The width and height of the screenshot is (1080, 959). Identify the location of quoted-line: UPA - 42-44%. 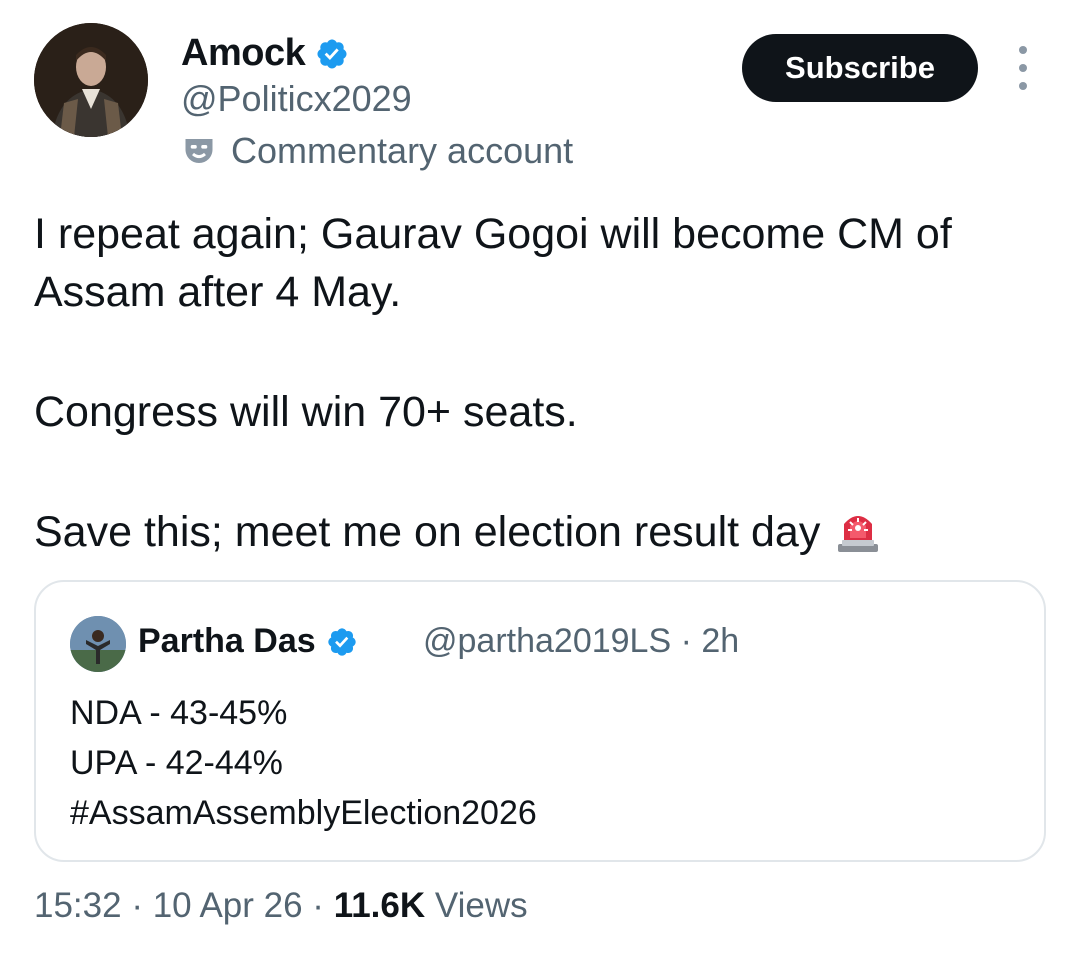
(176, 763).